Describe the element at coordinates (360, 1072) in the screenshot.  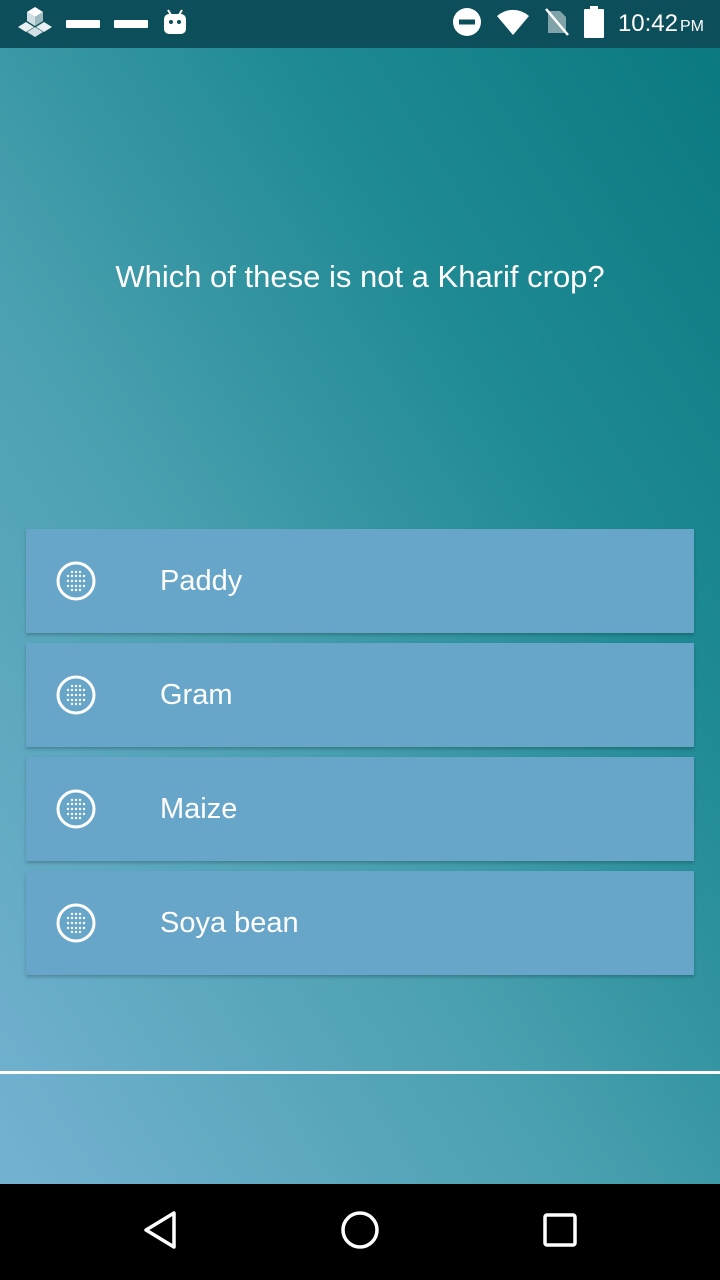
I see `divider` at that location.